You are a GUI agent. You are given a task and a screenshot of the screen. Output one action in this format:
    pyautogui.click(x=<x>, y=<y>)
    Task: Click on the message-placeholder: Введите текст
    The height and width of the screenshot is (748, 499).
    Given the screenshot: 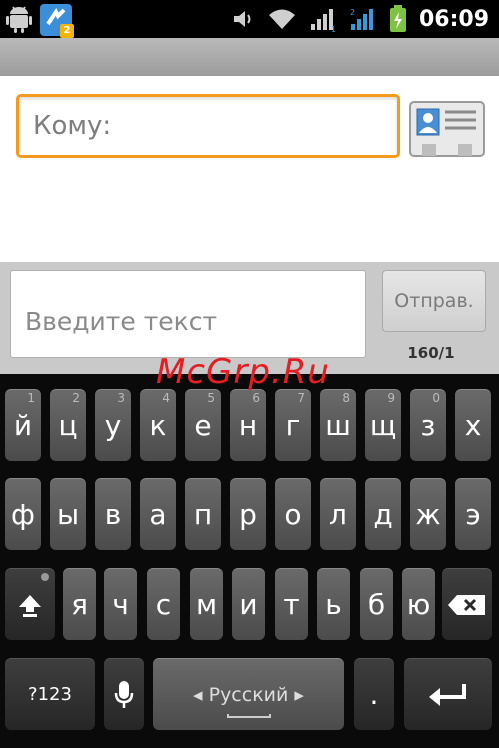 What is the action you would take?
    pyautogui.click(x=121, y=321)
    